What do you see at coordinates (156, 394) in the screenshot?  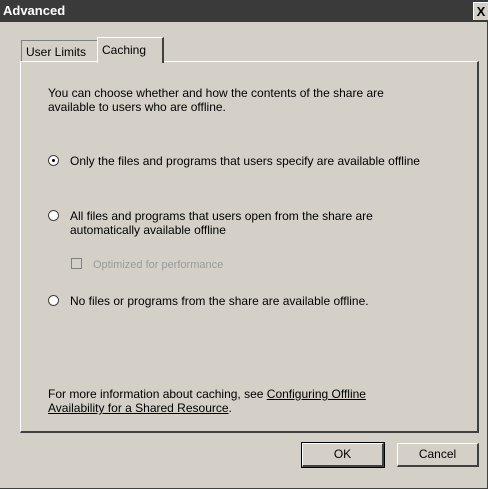 I see `more-info-prefix: For more information about caching, see` at bounding box center [156, 394].